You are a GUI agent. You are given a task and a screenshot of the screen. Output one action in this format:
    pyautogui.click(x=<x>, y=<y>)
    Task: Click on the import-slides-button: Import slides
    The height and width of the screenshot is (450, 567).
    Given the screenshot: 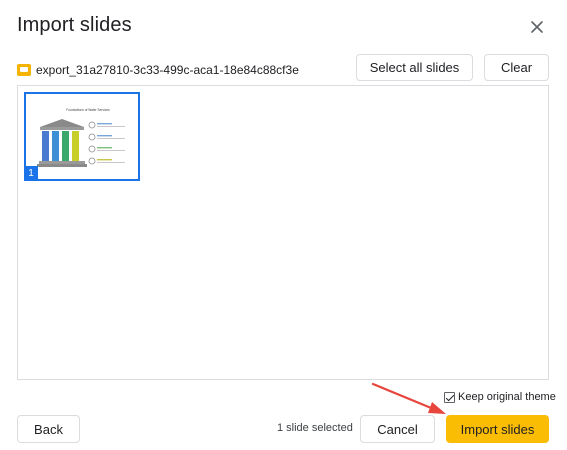 What is the action you would take?
    pyautogui.click(x=497, y=429)
    